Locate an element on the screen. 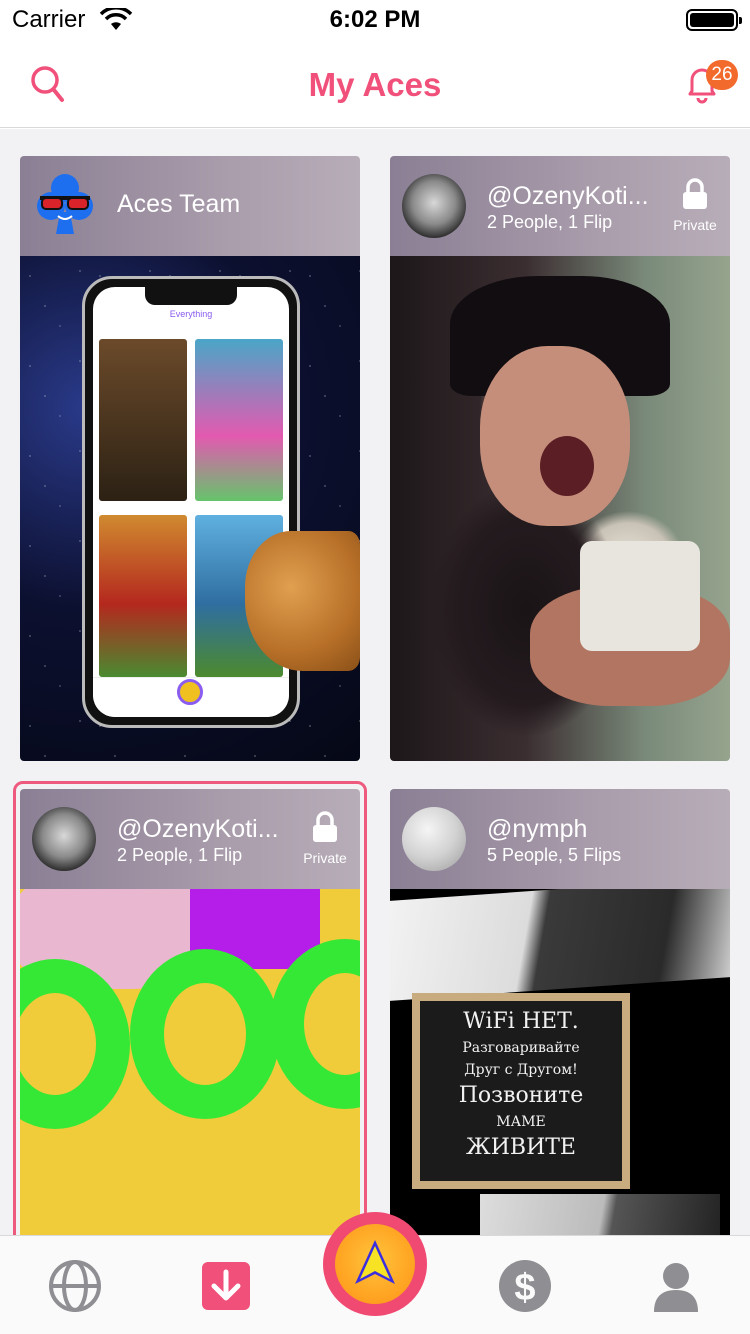 This screenshot has width=750, height=1334. sign-line: WiFi НЕТ. is located at coordinates (521, 1021).